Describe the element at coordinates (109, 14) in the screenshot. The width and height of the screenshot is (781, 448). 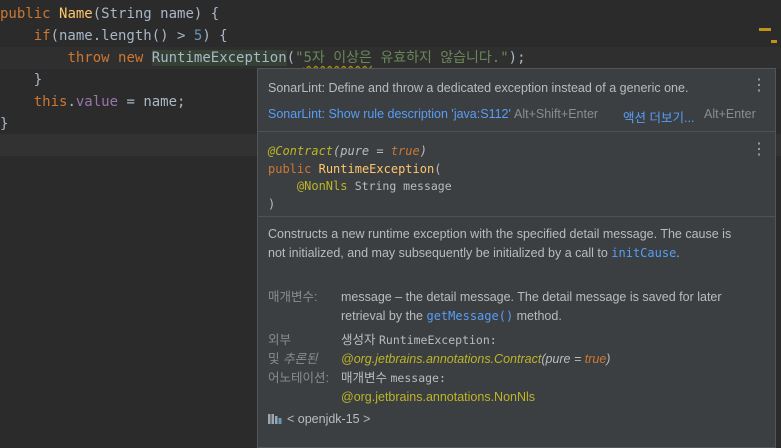
I see `code-line-1: public Name(String name) {` at that location.